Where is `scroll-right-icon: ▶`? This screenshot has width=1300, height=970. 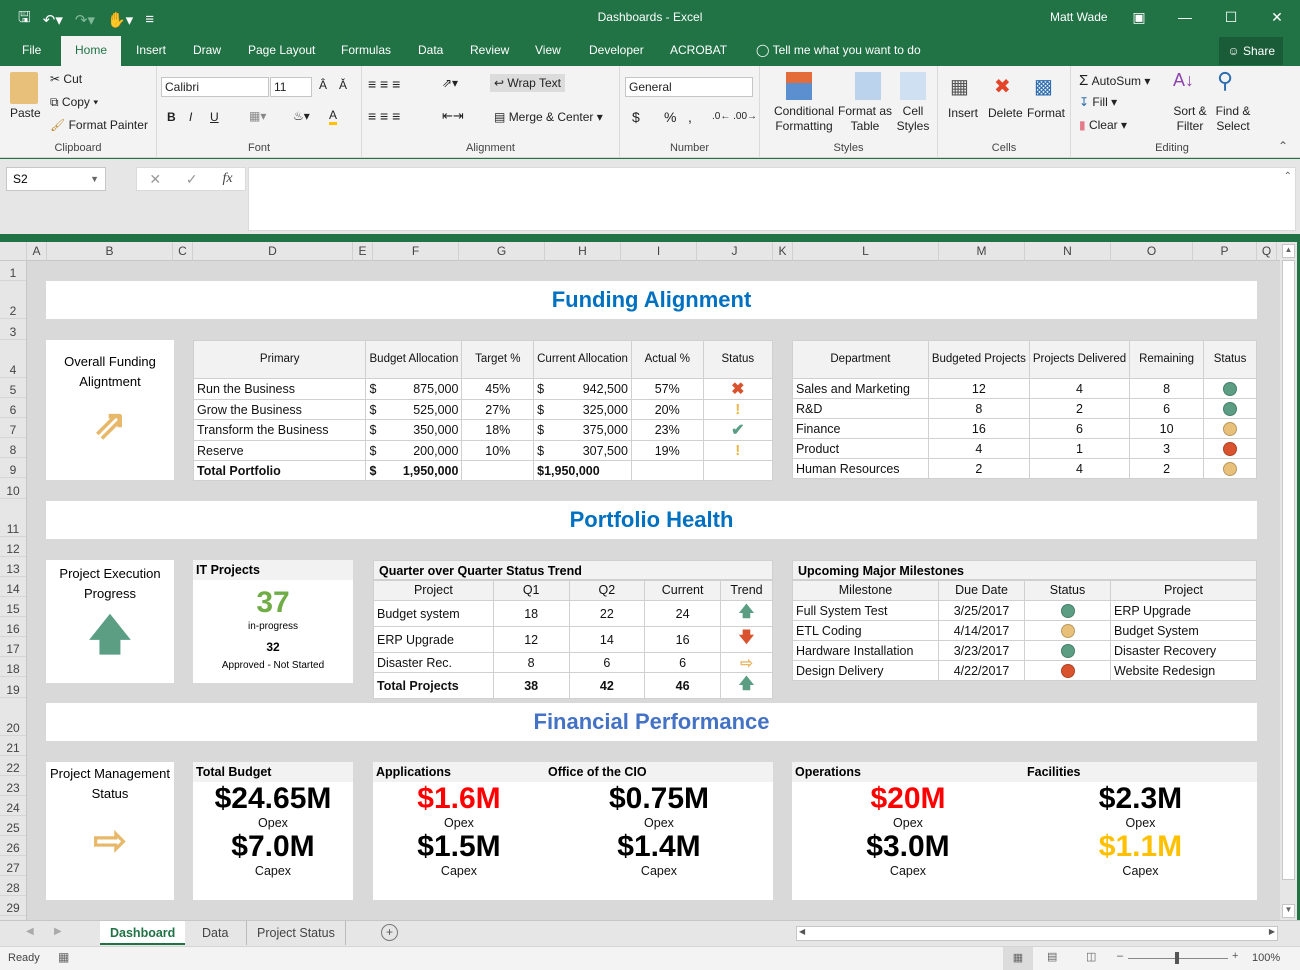
scroll-right-icon: ▶ is located at coordinates (1272, 931).